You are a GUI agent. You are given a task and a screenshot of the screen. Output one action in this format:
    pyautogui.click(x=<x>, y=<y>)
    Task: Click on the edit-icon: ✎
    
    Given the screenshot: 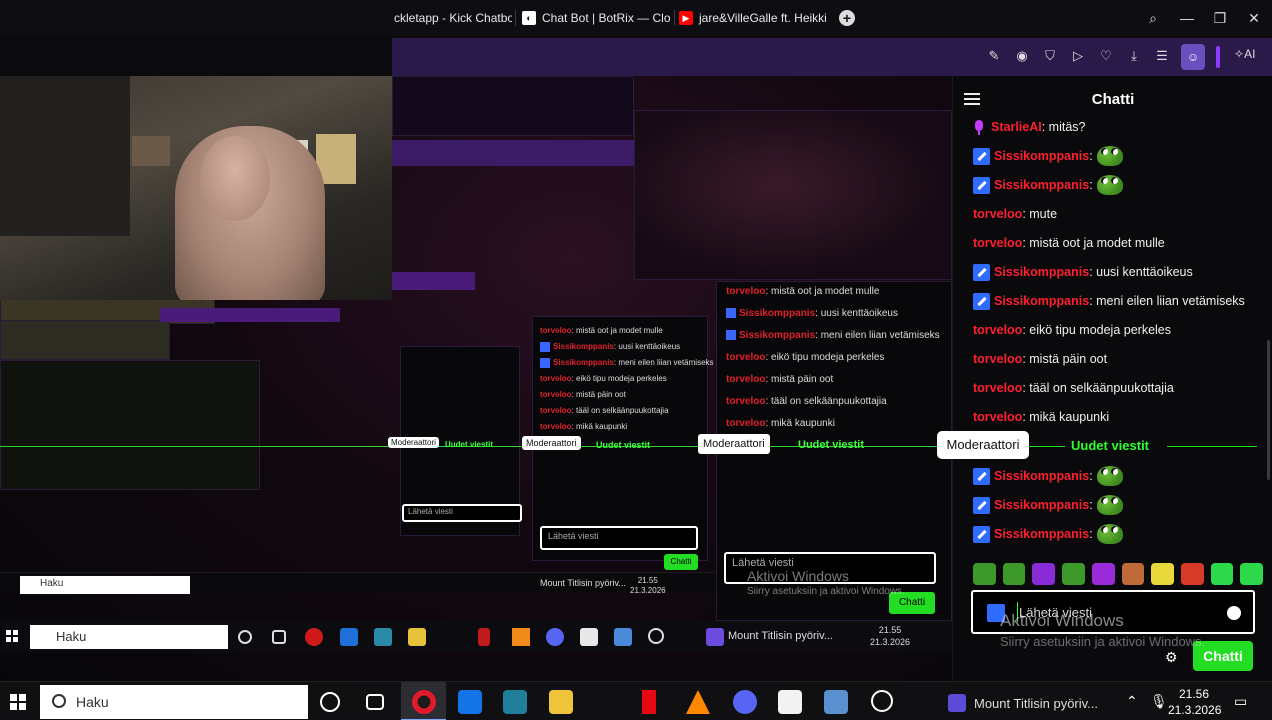 What is the action you would take?
    pyautogui.click(x=994, y=56)
    